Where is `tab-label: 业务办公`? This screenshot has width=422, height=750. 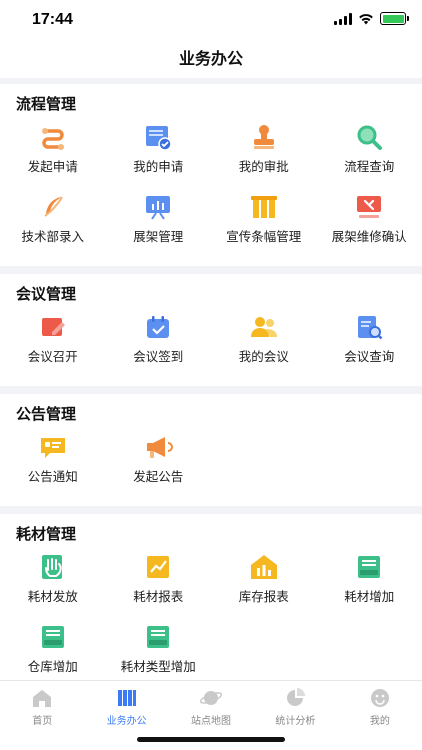
tab-label: 业务办公 is located at coordinates (126, 721).